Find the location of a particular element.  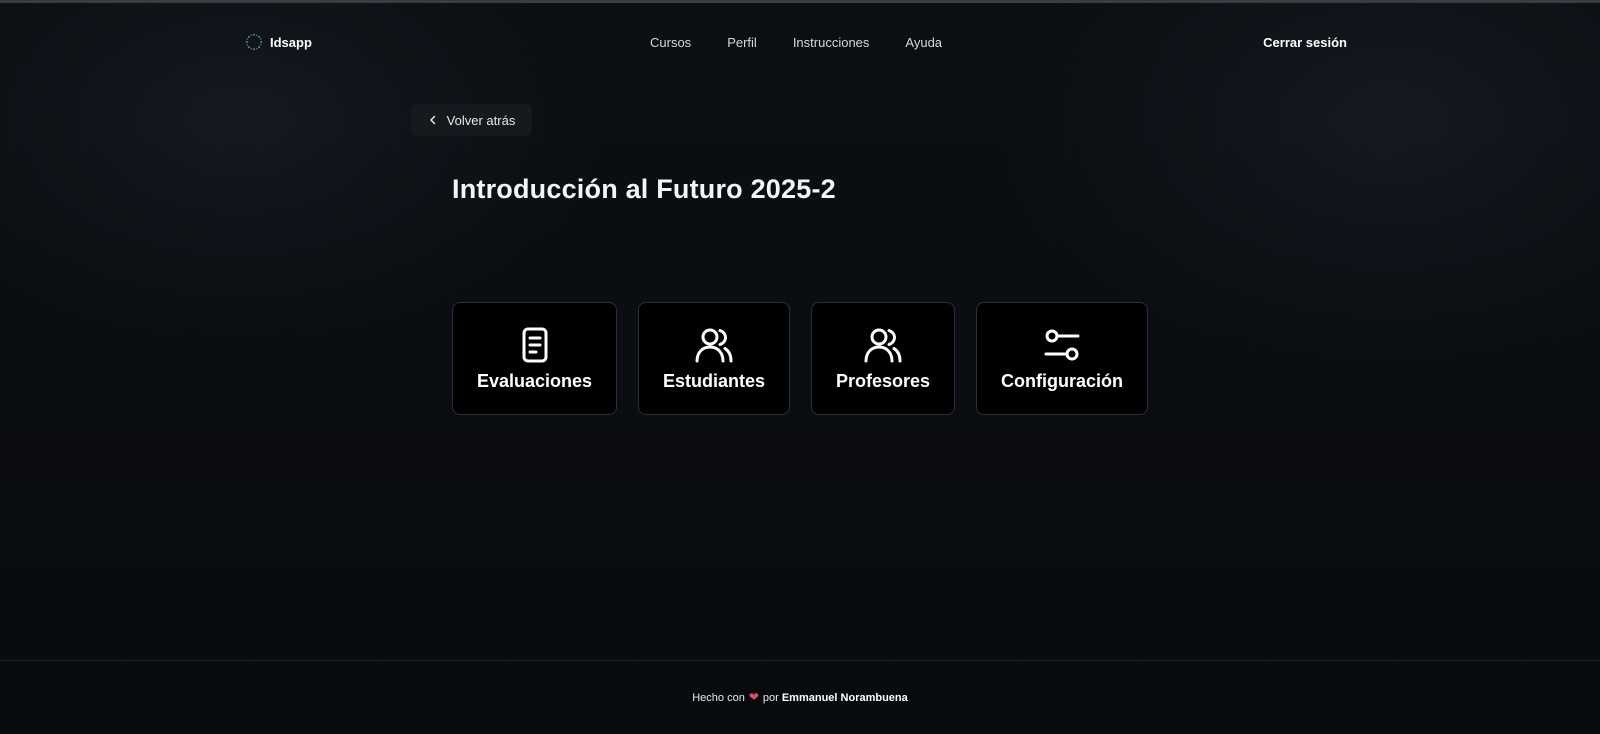

back-button: Volver atrás is located at coordinates (471, 120).